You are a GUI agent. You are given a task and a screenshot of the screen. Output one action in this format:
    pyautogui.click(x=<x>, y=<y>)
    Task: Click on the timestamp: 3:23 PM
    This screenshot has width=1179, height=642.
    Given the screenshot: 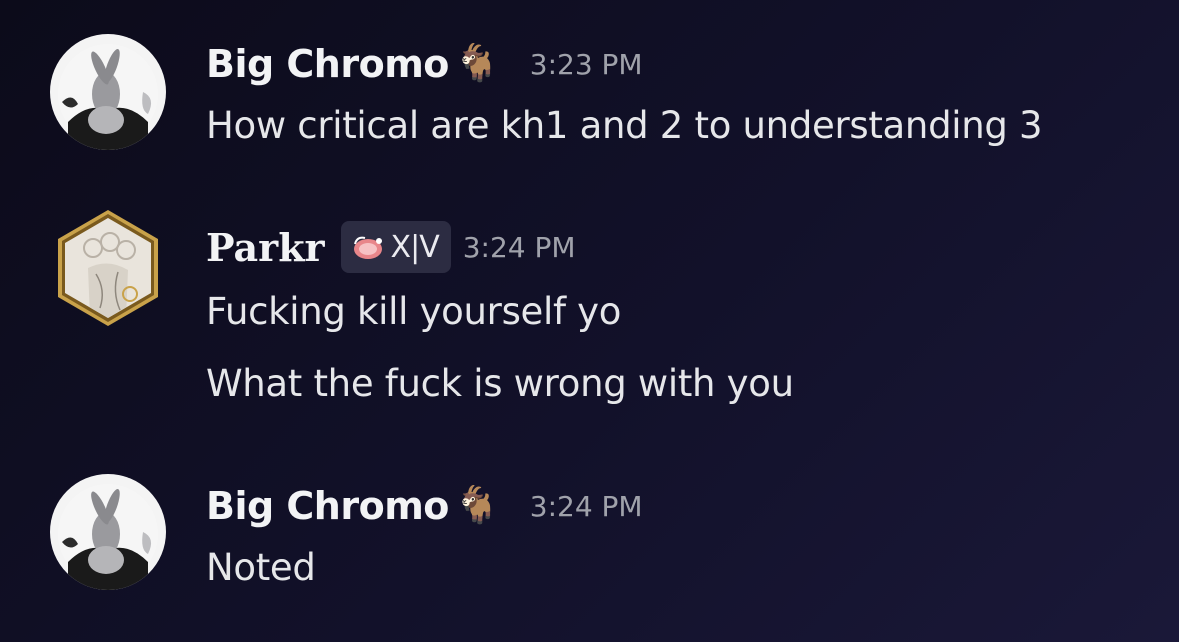 What is the action you would take?
    pyautogui.click(x=586, y=64)
    